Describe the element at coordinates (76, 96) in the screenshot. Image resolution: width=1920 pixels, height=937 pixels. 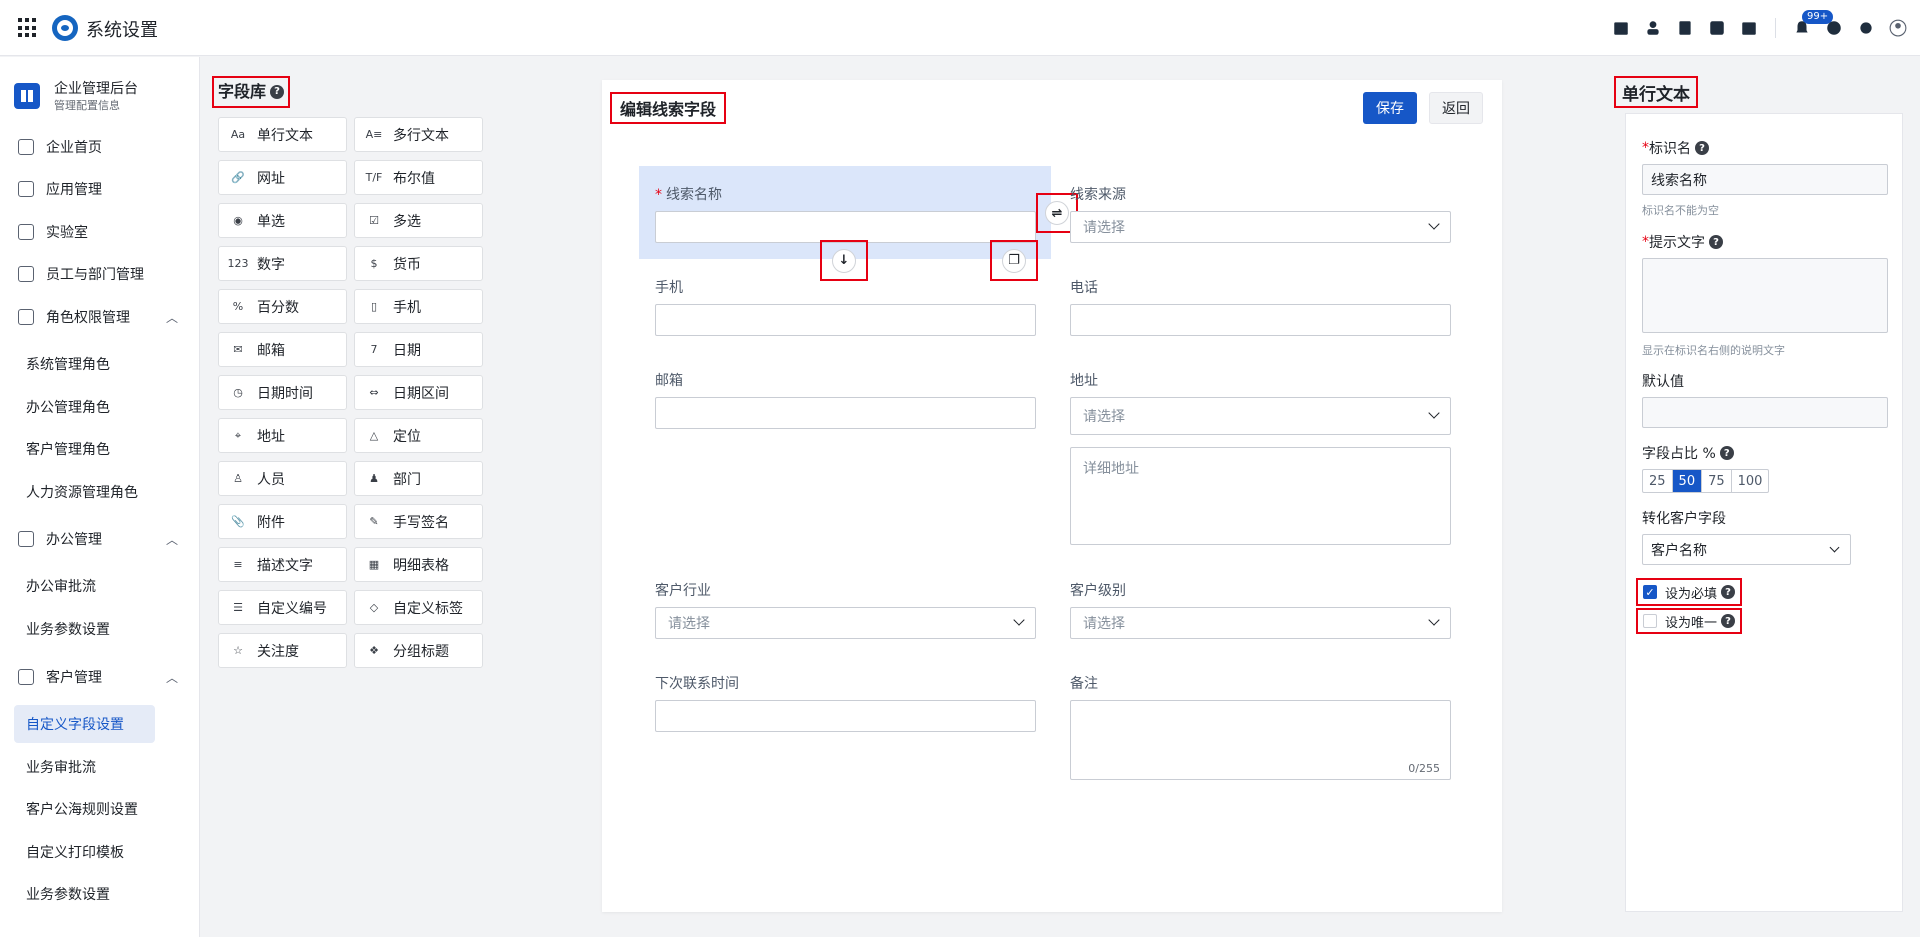
I see `org-header: 企业管理后台 管理配置信息` at that location.